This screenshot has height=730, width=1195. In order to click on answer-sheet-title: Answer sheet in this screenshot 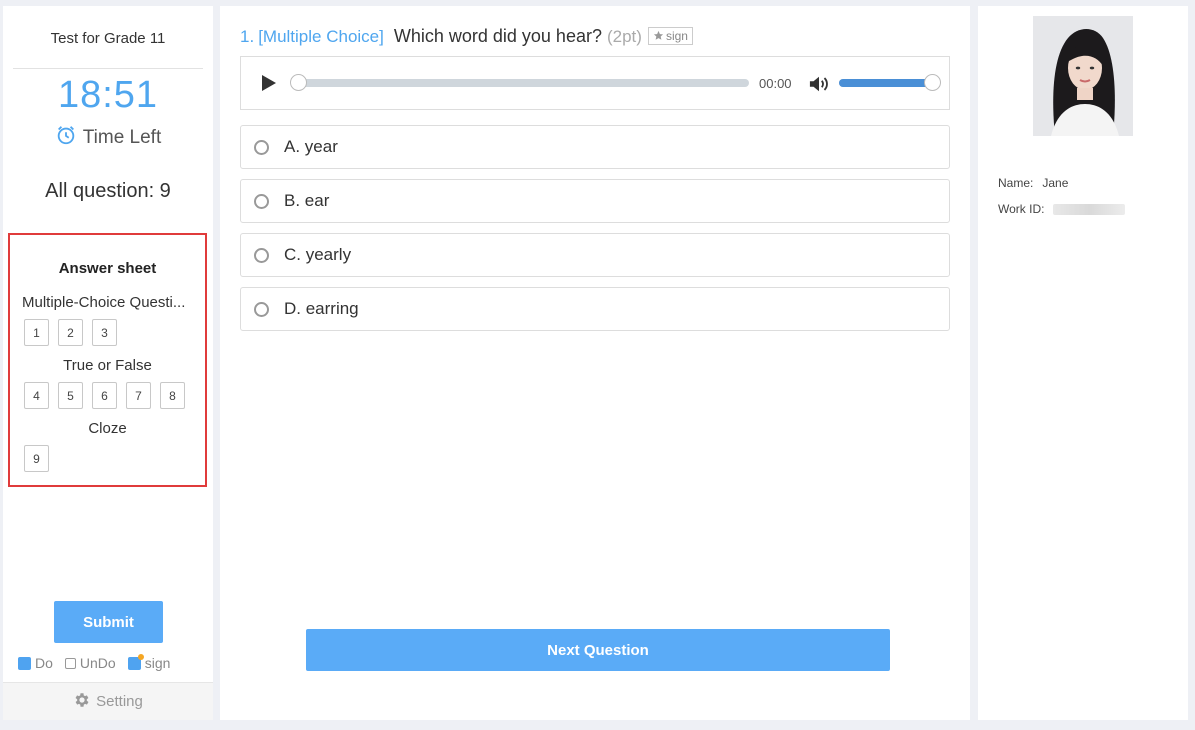, I will do `click(107, 268)`.